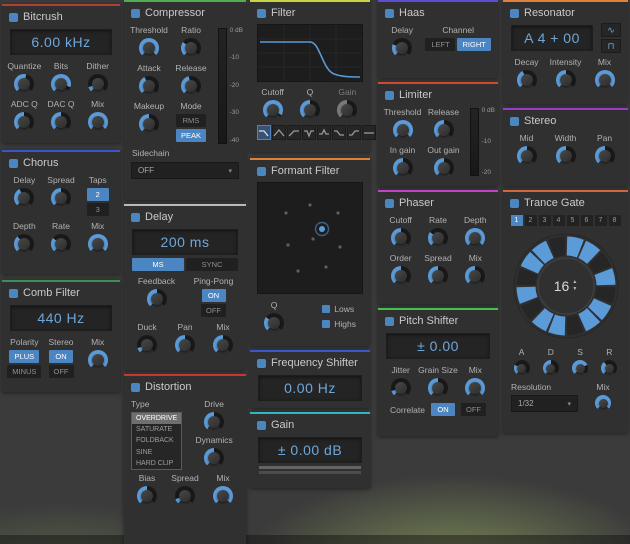 This screenshot has height=544, width=630. I want to click on distortion-spread-knob, so click(185, 495).